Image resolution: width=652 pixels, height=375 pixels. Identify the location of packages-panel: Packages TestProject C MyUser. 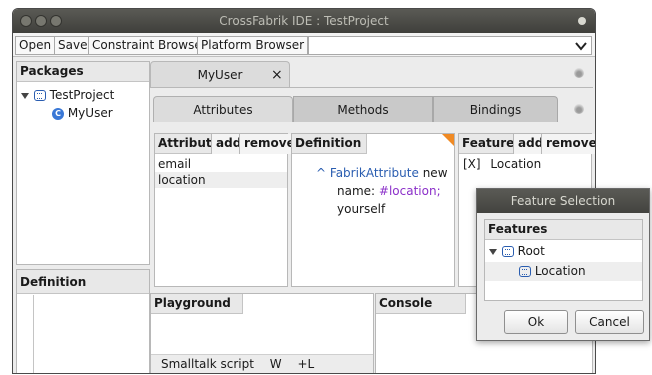
(83, 163).